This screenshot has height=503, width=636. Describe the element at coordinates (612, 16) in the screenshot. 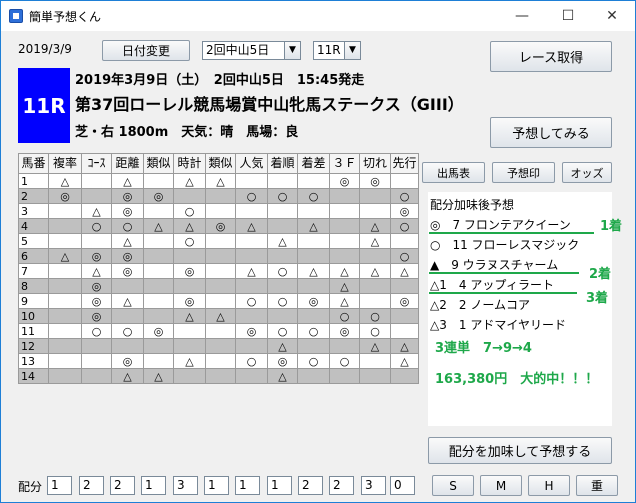

I see `close-button: ✕` at that location.